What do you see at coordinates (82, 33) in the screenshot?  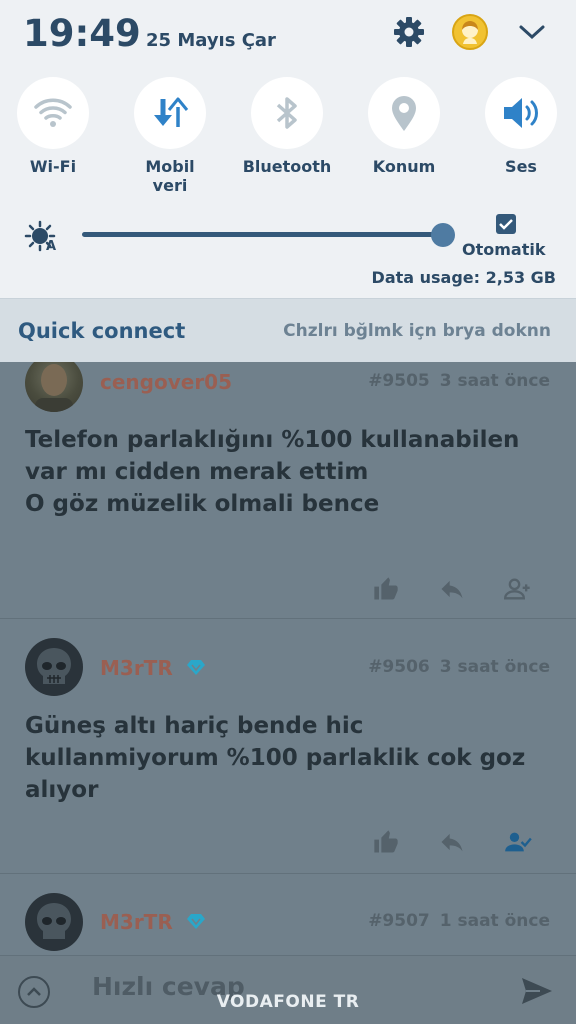 I see `clock: 19:49` at bounding box center [82, 33].